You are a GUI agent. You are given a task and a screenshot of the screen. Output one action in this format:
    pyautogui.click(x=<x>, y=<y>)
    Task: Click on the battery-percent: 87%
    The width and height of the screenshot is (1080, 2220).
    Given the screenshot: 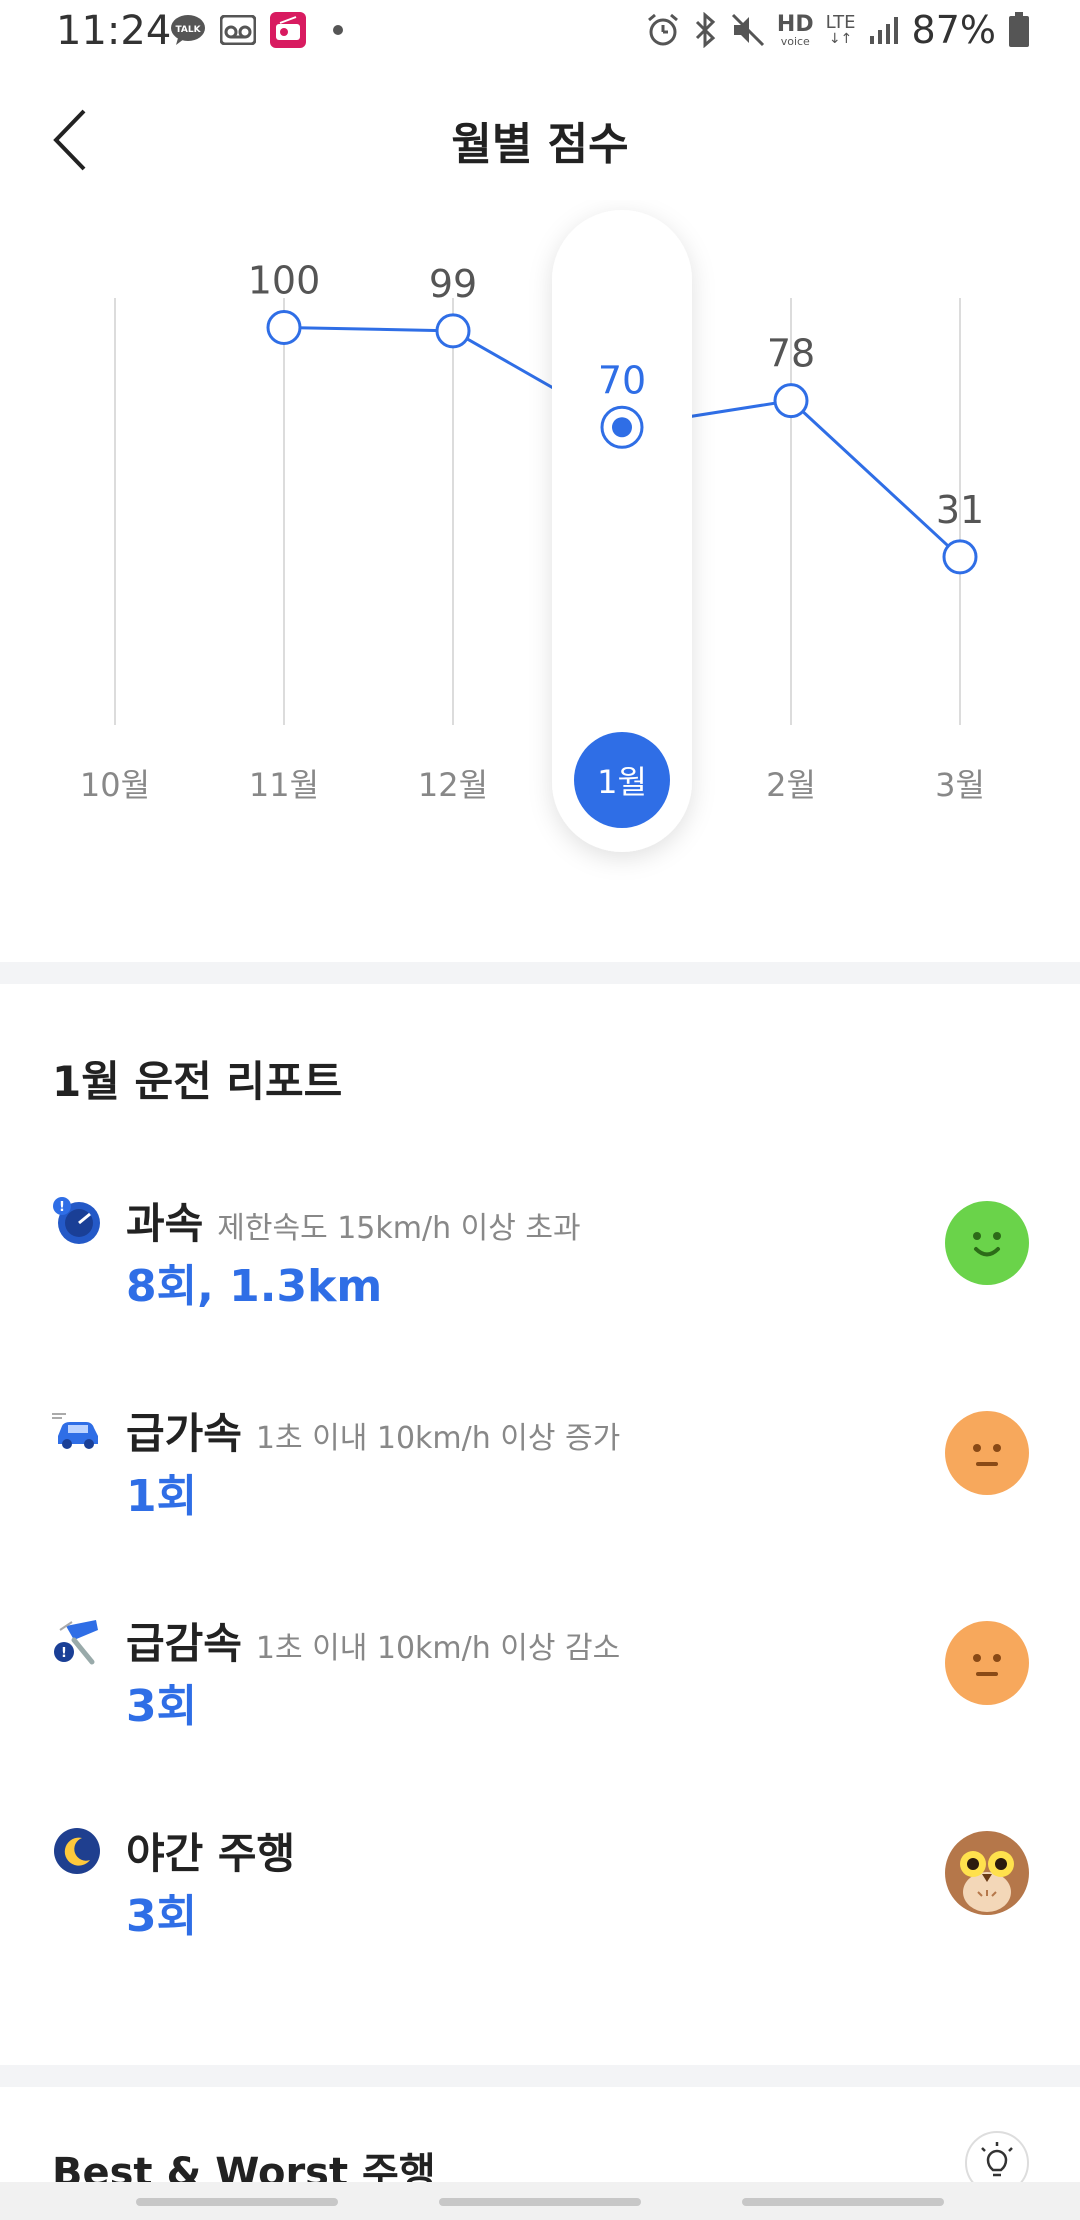 What is the action you would take?
    pyautogui.click(x=953, y=30)
    